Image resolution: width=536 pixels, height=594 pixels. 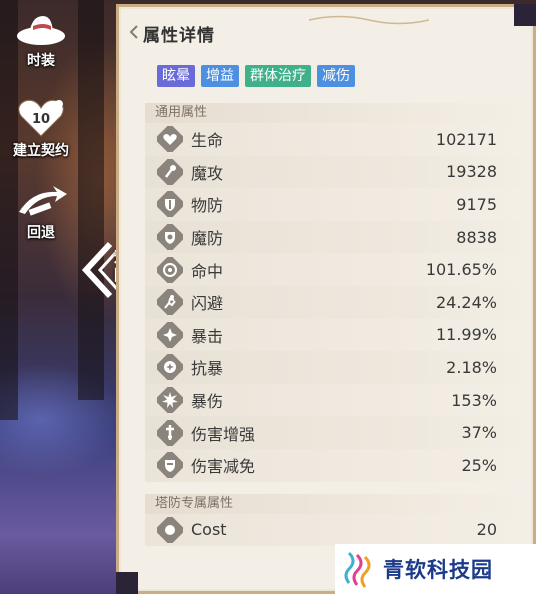 What do you see at coordinates (41, 129) in the screenshot?
I see `sidebar-item-contract: 10 建立契约` at bounding box center [41, 129].